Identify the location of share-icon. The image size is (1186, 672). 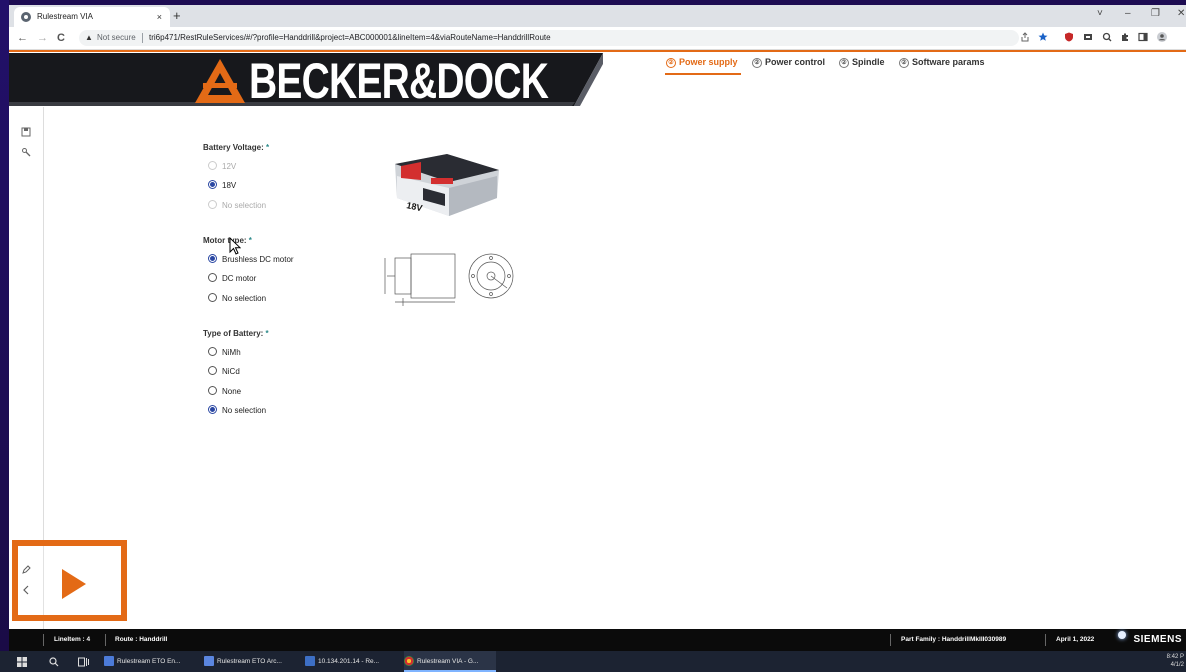
(1025, 37).